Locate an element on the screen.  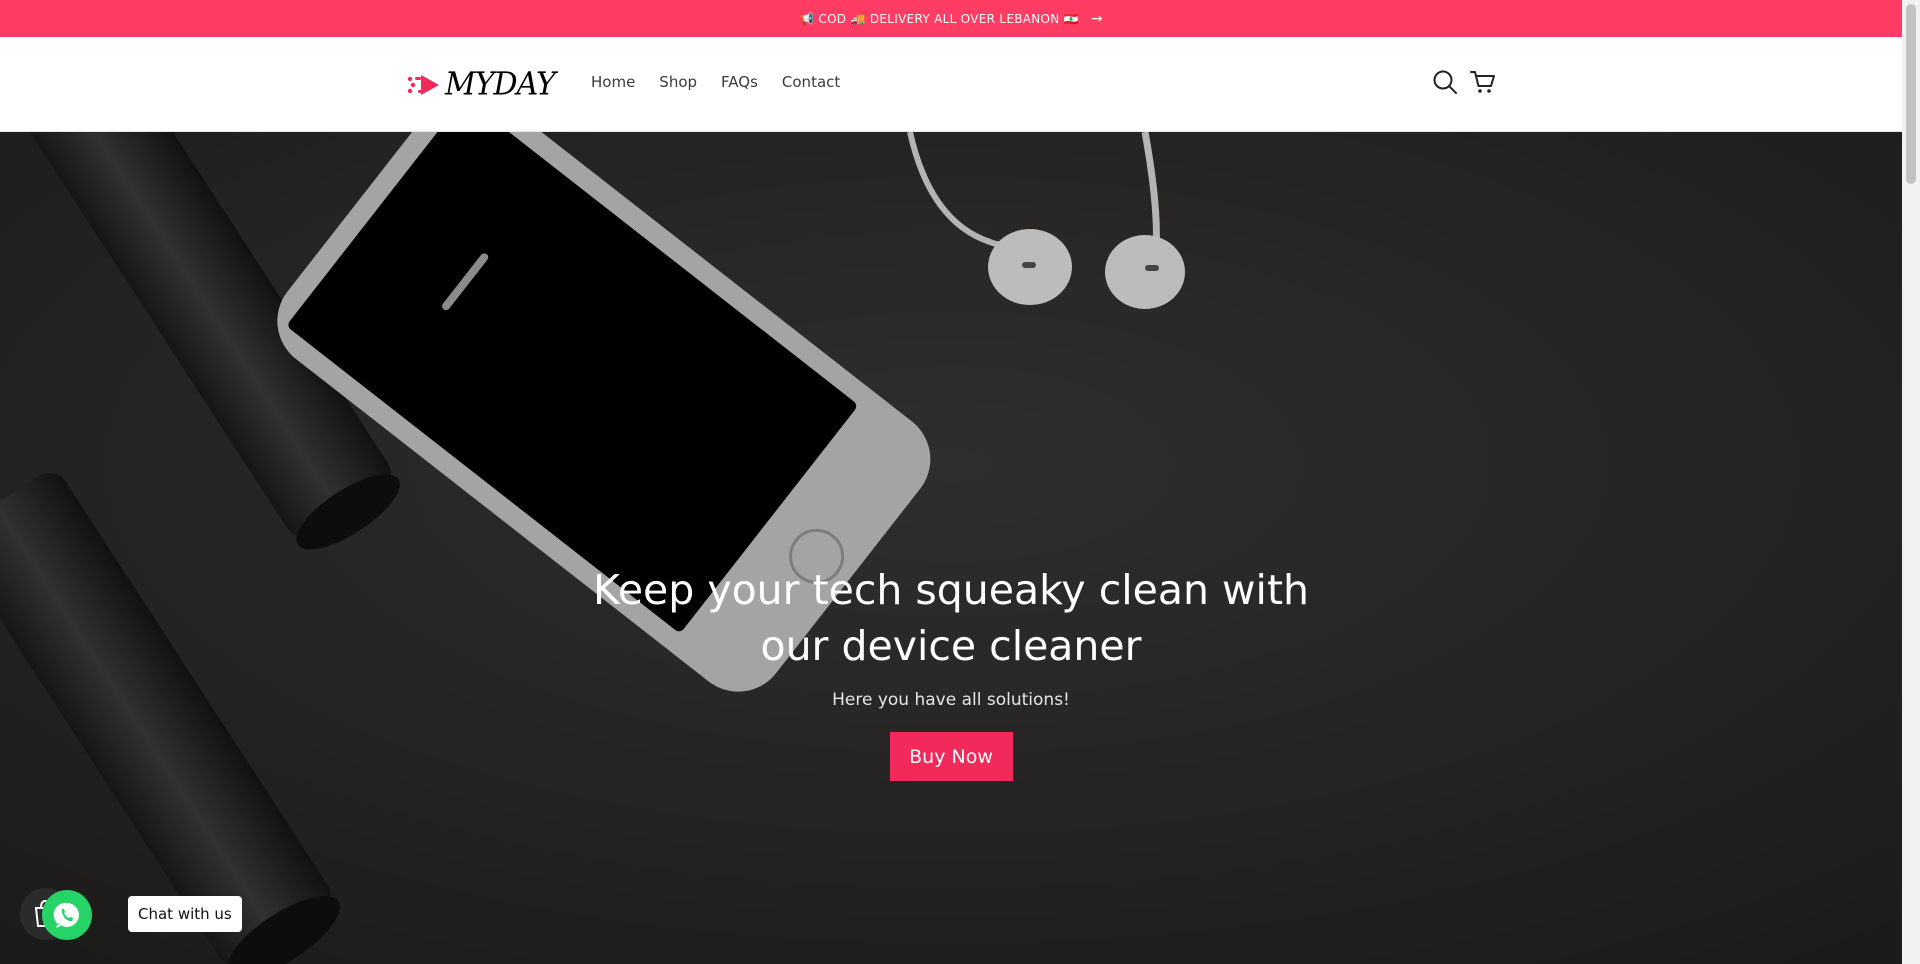
nav-shop: Shop is located at coordinates (678, 82).